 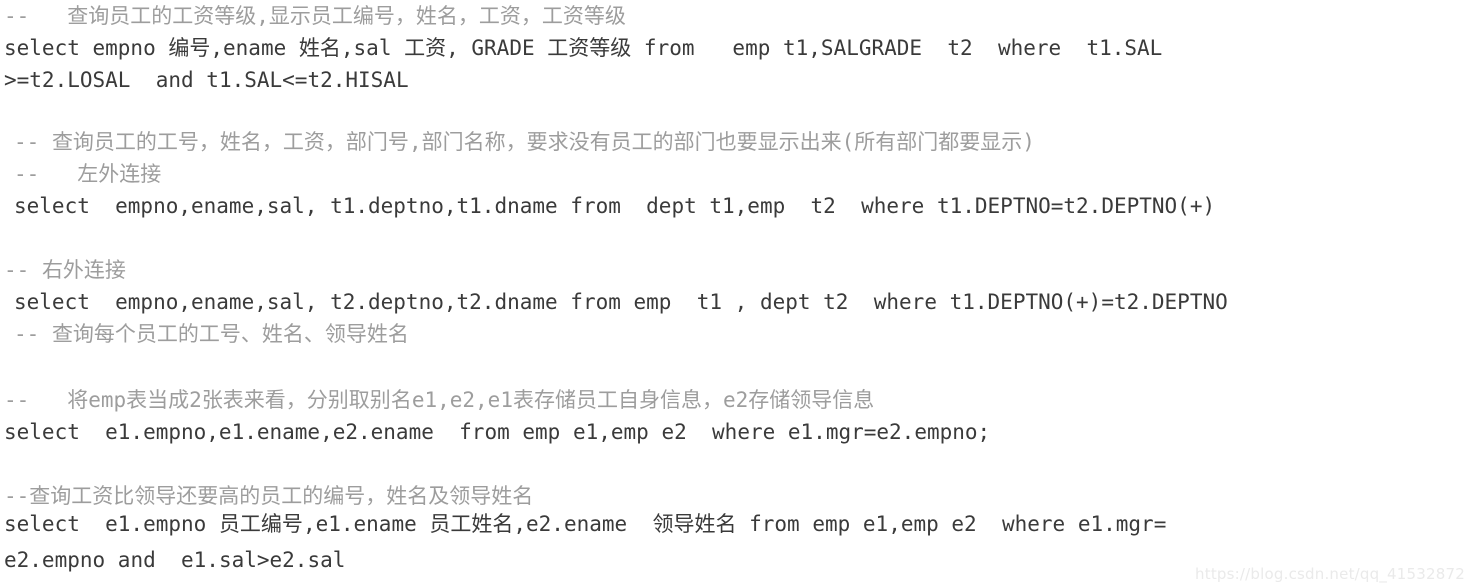 I want to click on code-token-comment: 张表来看，分别取别名, so click(x=306, y=400).